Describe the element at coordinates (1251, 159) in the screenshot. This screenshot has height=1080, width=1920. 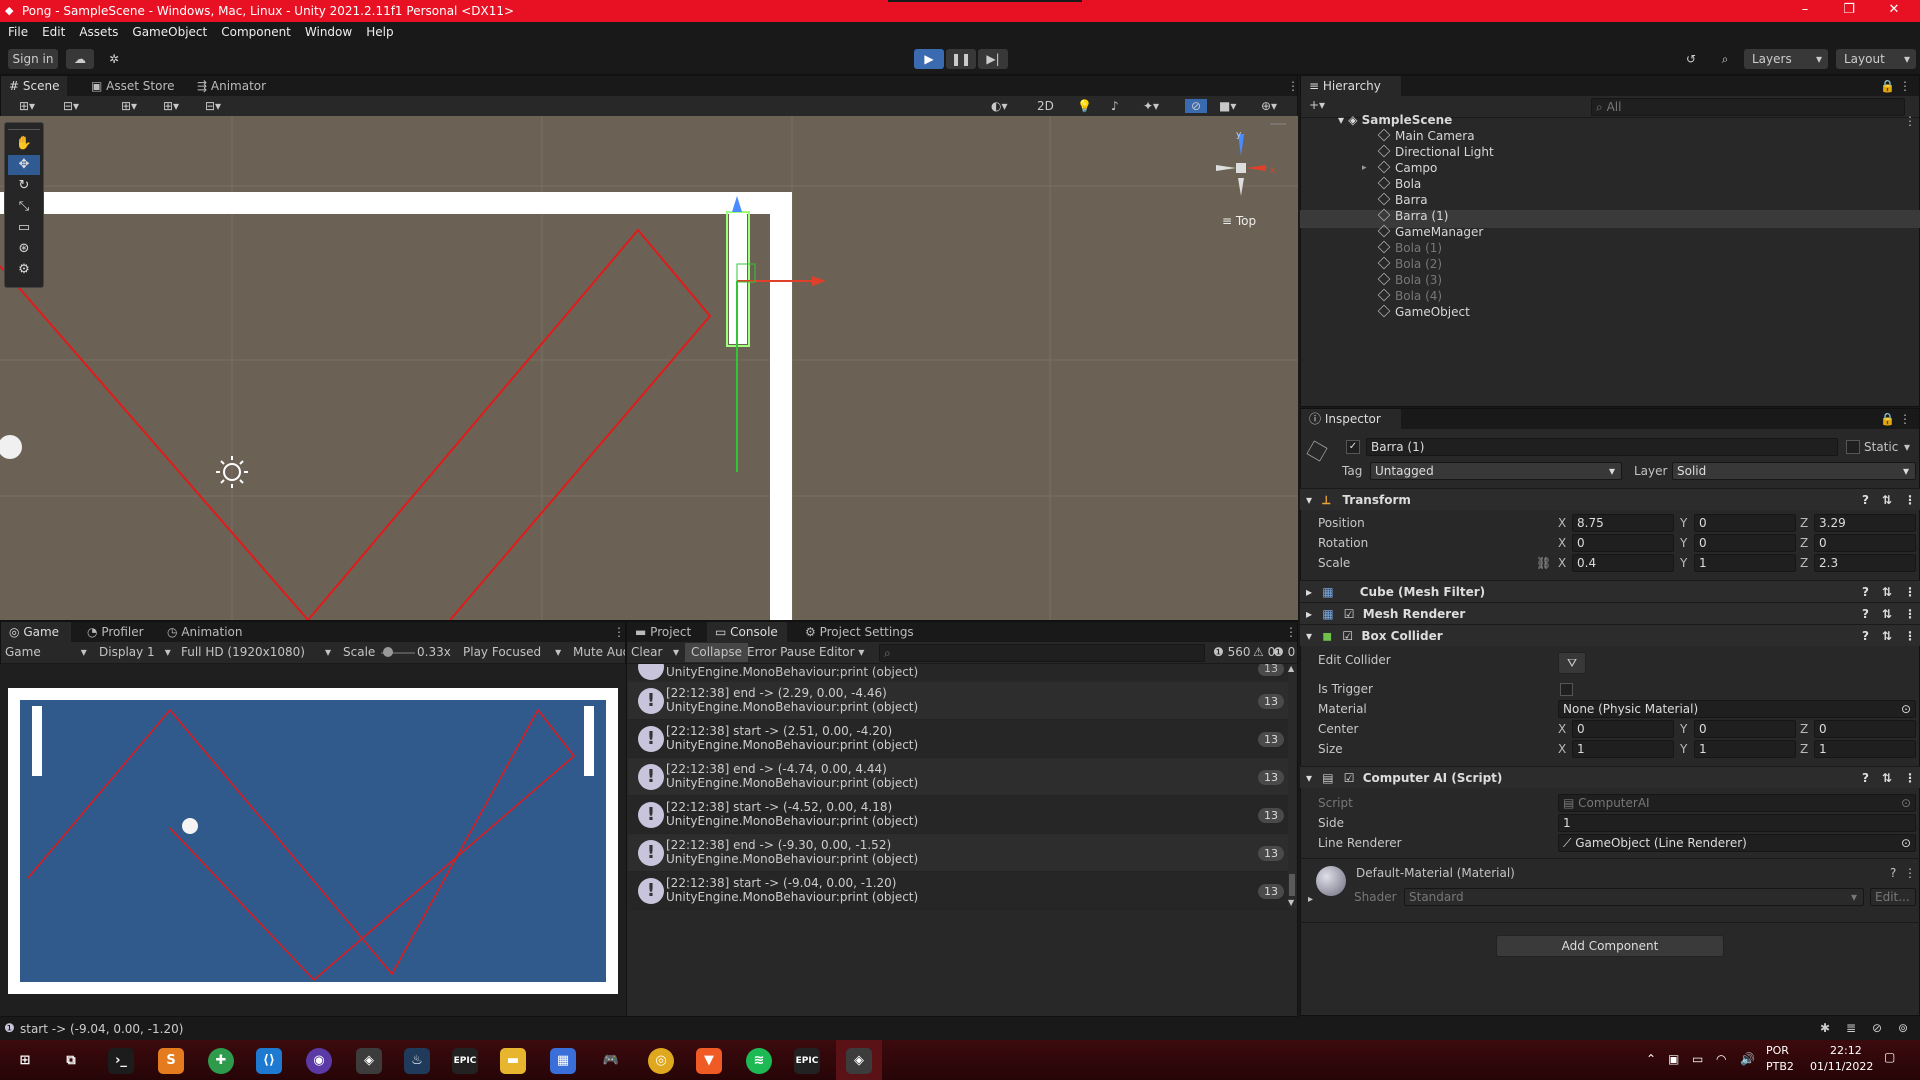
I see `orientation-gizmo` at that location.